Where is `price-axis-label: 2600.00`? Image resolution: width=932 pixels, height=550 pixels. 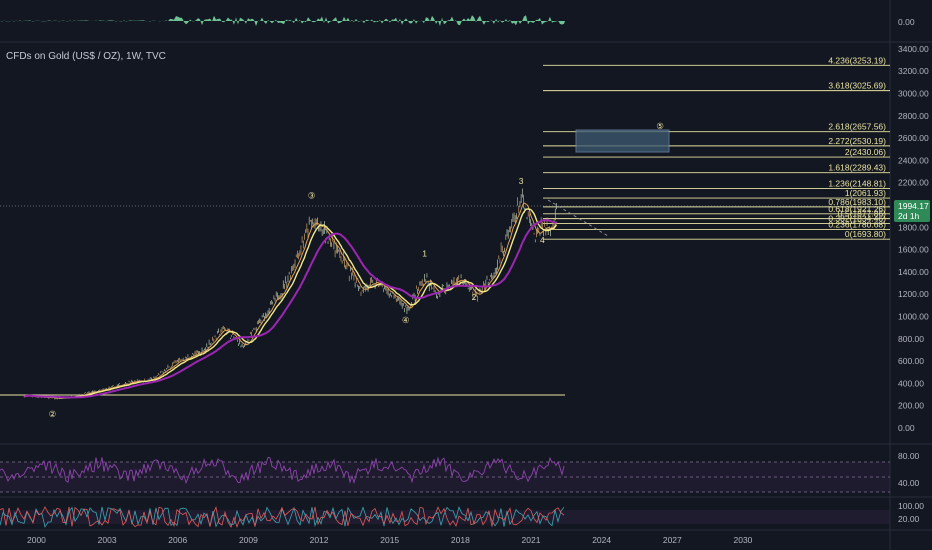 price-axis-label: 2600.00 is located at coordinates (913, 138).